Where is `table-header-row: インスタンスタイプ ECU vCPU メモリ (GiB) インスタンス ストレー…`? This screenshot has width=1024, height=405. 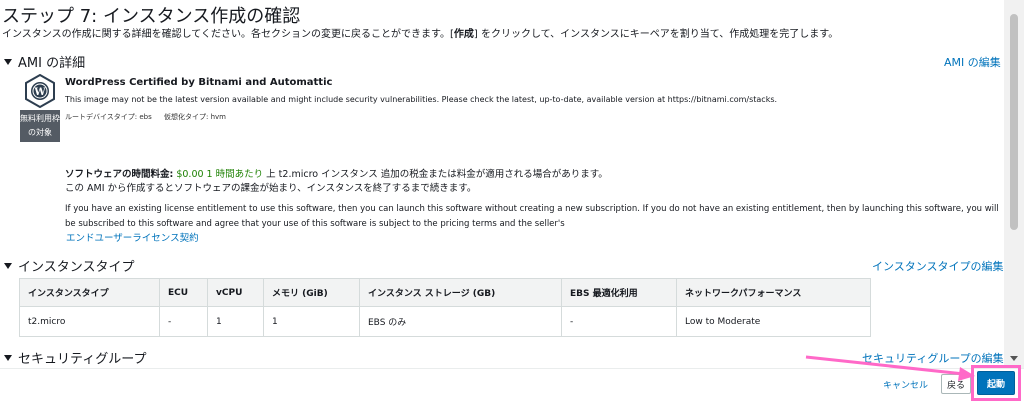
table-header-row: インスタンスタイプ ECU vCPU メモリ (GiB) インスタンス ストレー… is located at coordinates (445, 292).